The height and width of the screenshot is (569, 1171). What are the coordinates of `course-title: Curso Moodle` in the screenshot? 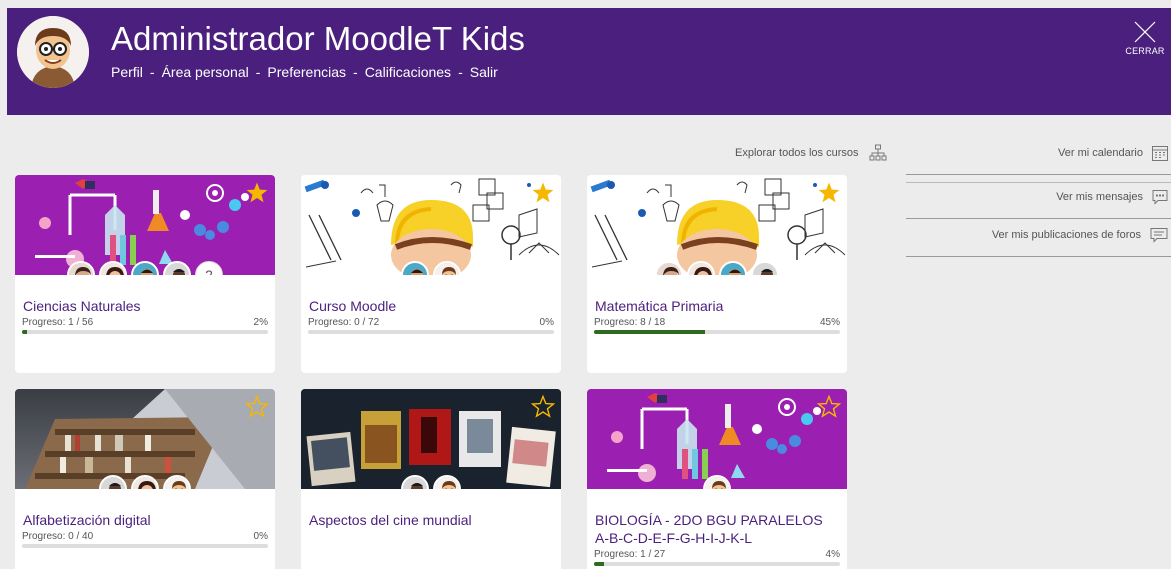 It's located at (431, 306).